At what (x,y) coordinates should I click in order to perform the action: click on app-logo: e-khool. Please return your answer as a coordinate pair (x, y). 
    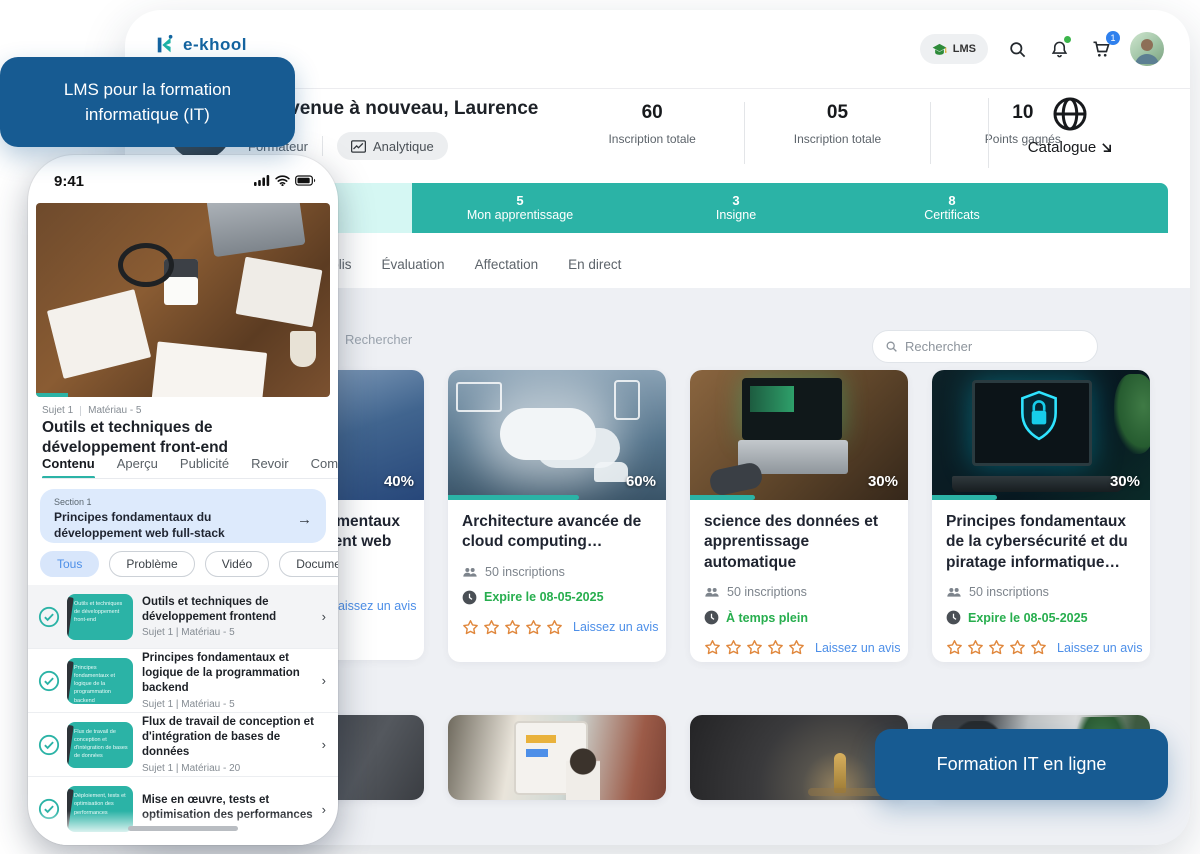
    Looking at the image, I should click on (201, 45).